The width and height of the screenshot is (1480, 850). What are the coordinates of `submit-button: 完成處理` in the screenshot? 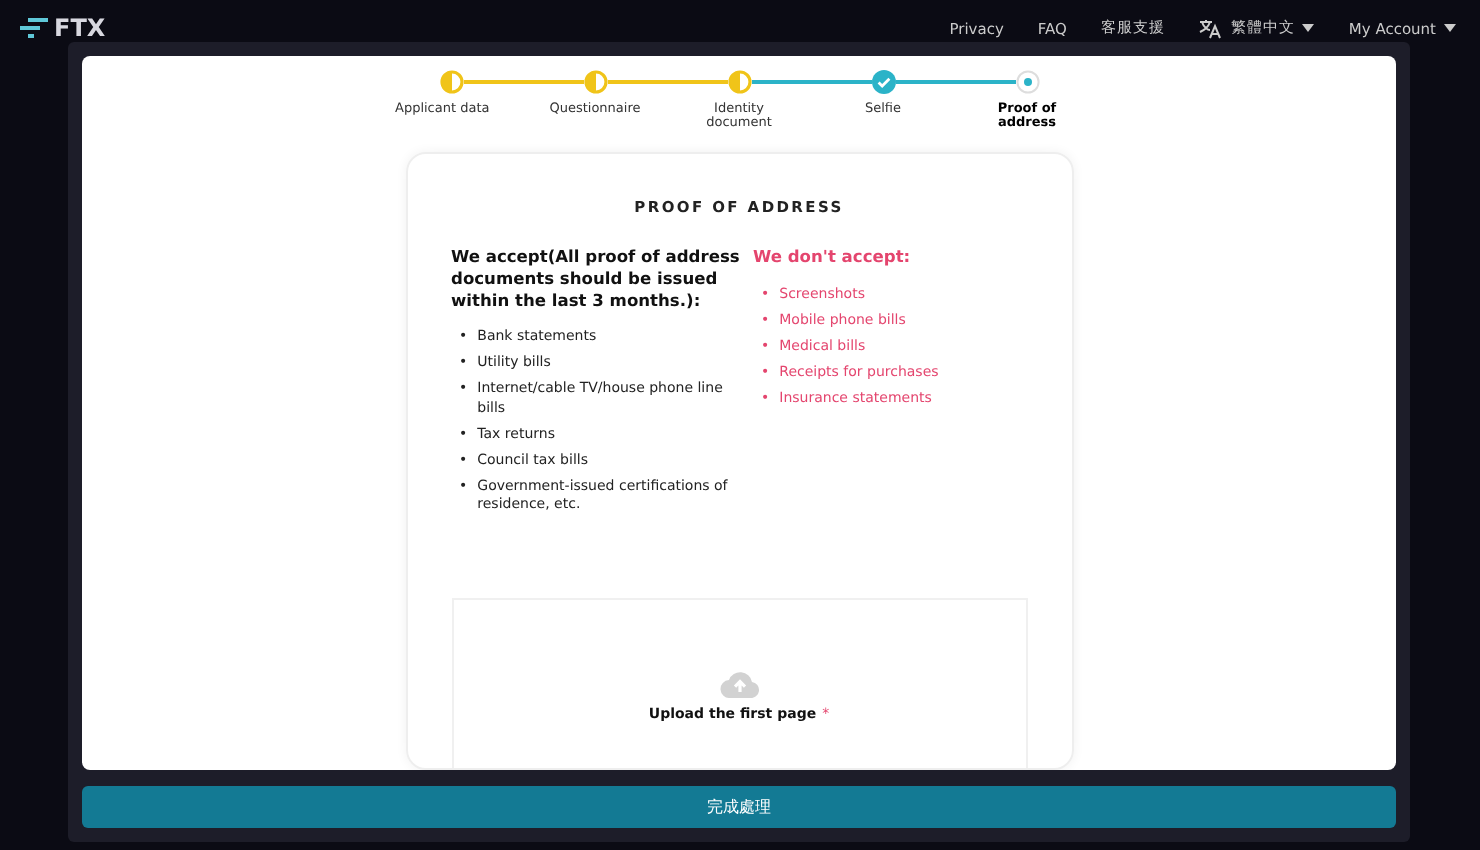 It's located at (739, 807).